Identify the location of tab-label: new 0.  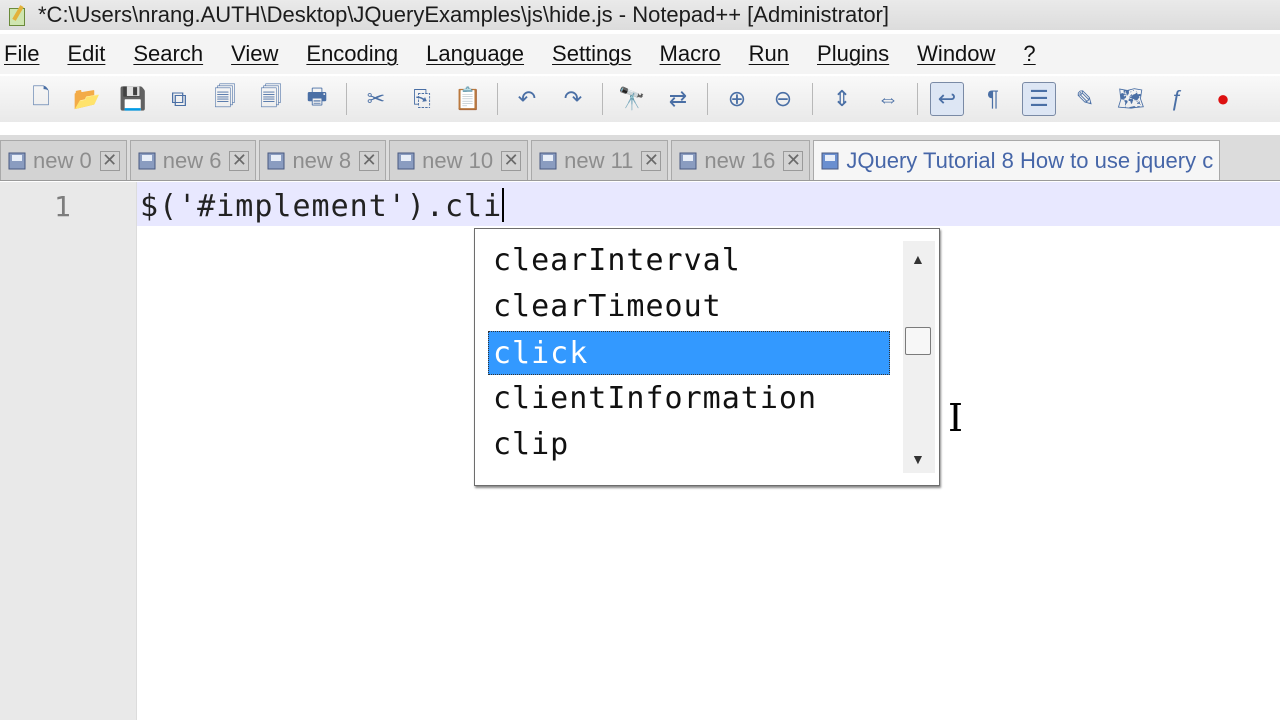
(62, 160).